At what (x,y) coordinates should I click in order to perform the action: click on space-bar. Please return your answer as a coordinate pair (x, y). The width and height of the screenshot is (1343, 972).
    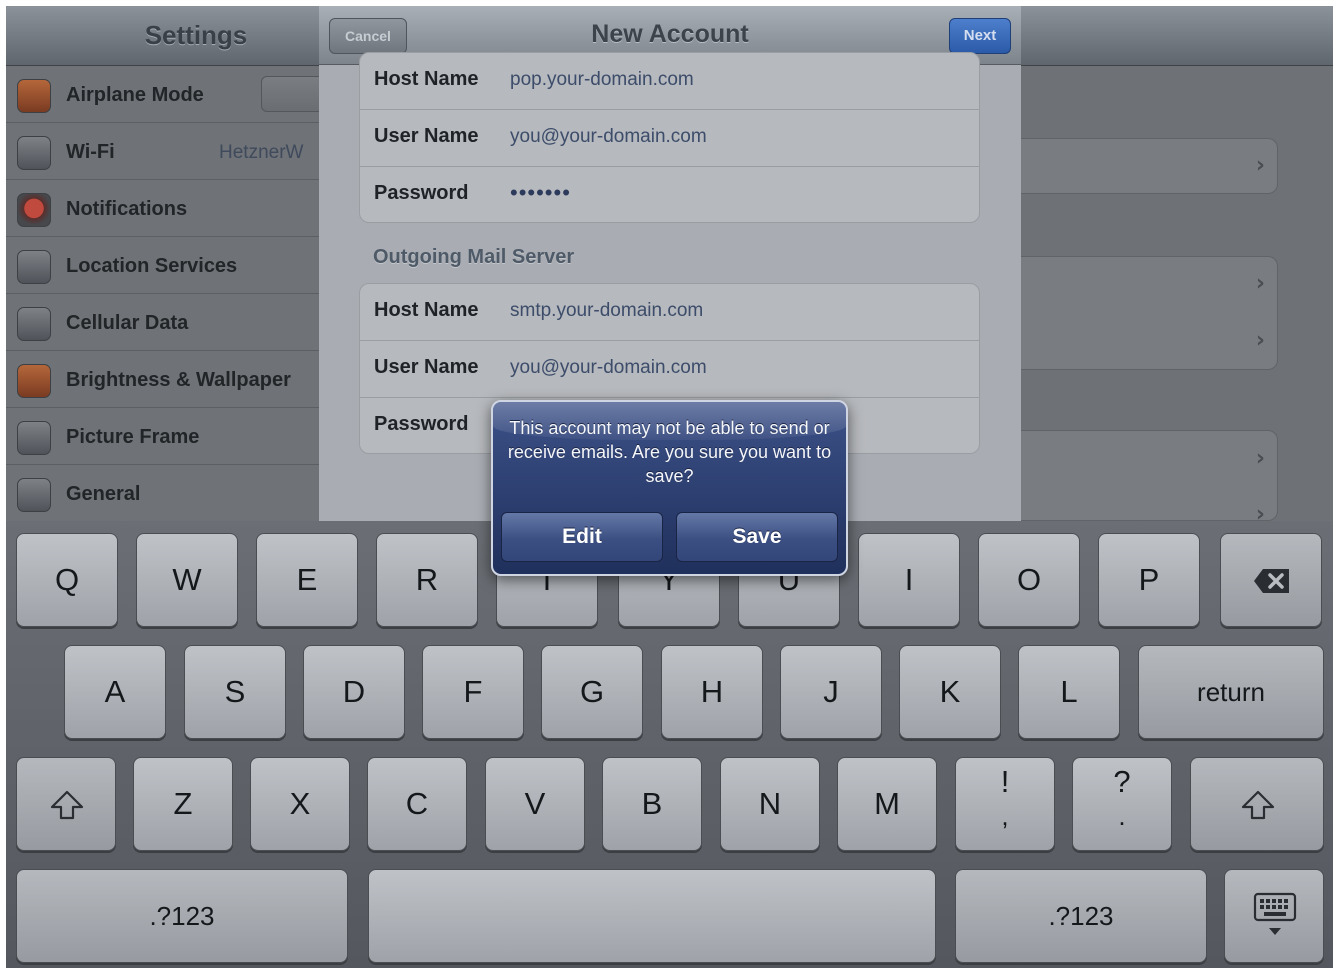
    Looking at the image, I should click on (652, 916).